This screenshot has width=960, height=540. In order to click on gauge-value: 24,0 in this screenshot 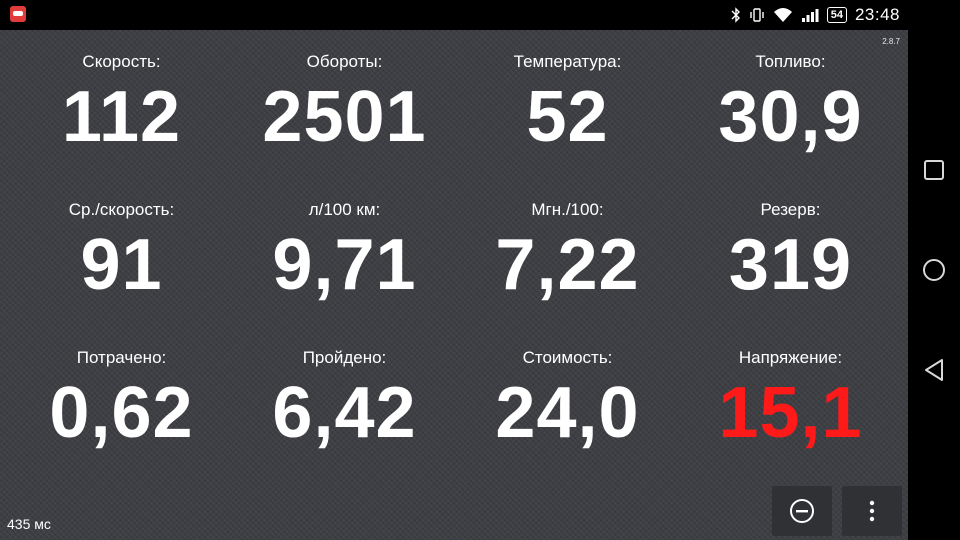, I will do `click(567, 413)`.